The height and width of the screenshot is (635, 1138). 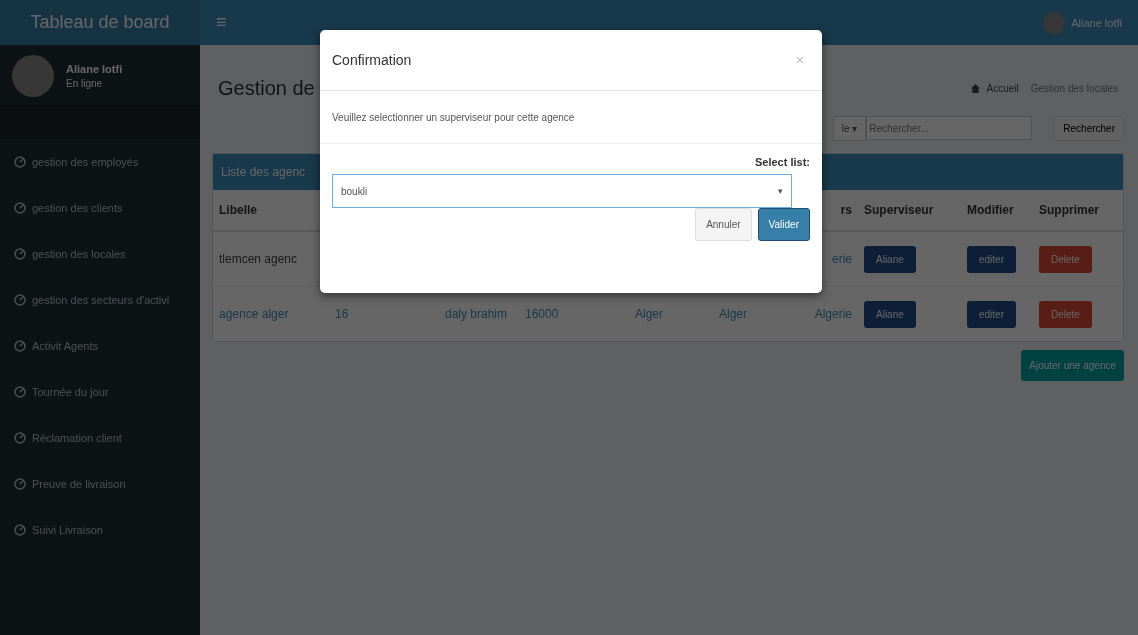 I want to click on validate-button: Valider, so click(x=783, y=224).